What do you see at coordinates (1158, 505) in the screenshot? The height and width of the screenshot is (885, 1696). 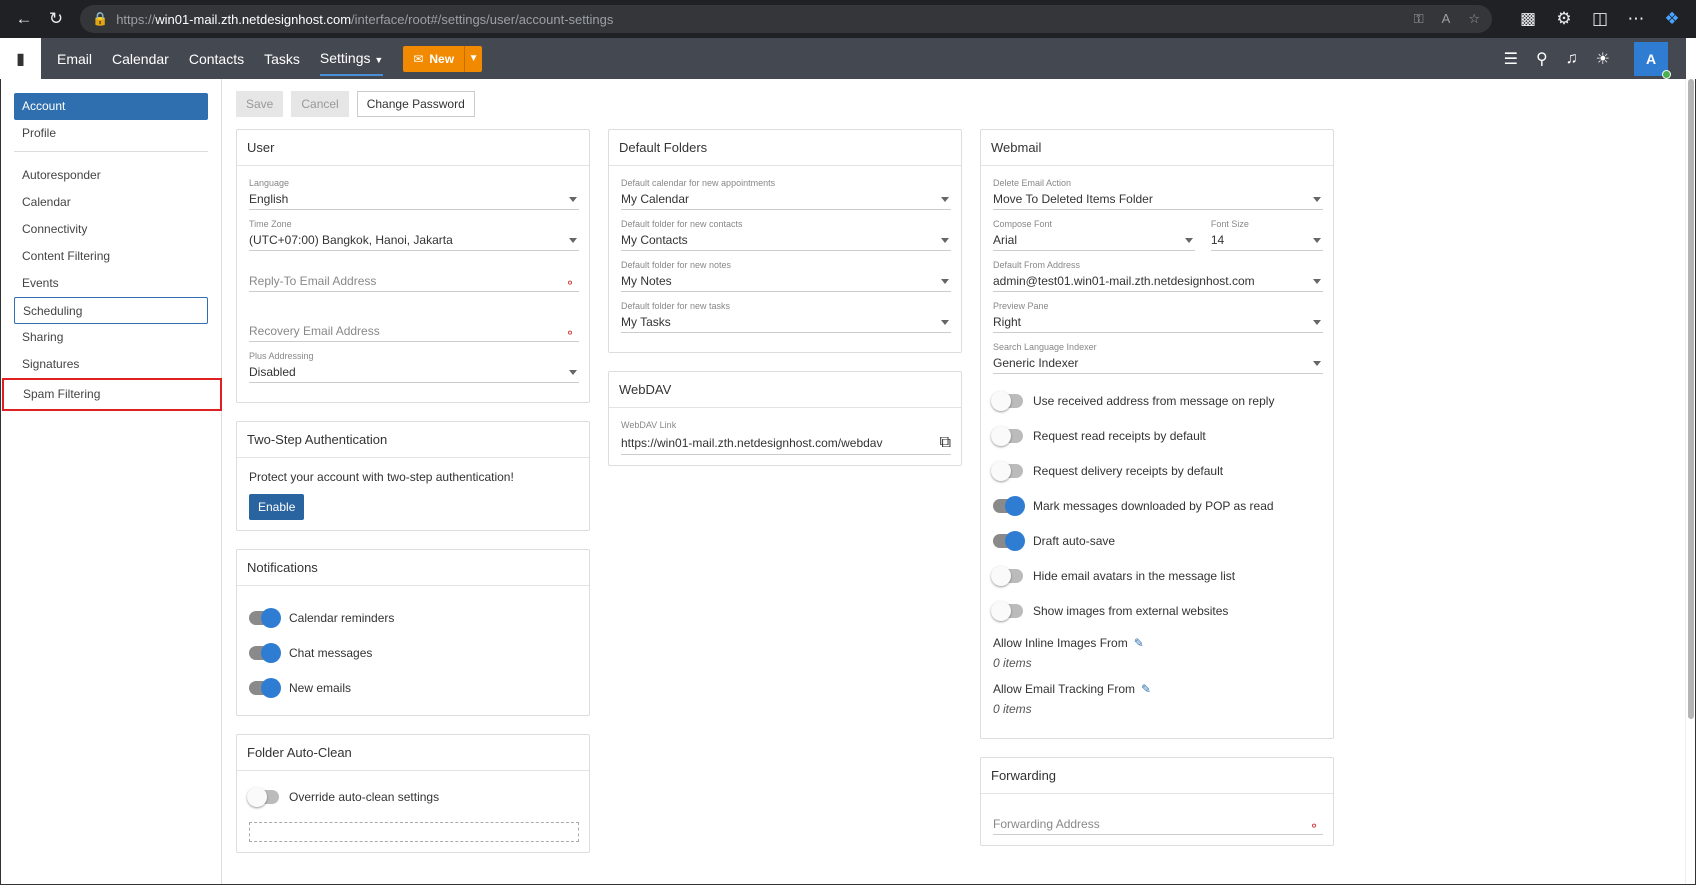 I see `toggle-pop-mark-read: Mark messages downloaded by POP as read` at bounding box center [1158, 505].